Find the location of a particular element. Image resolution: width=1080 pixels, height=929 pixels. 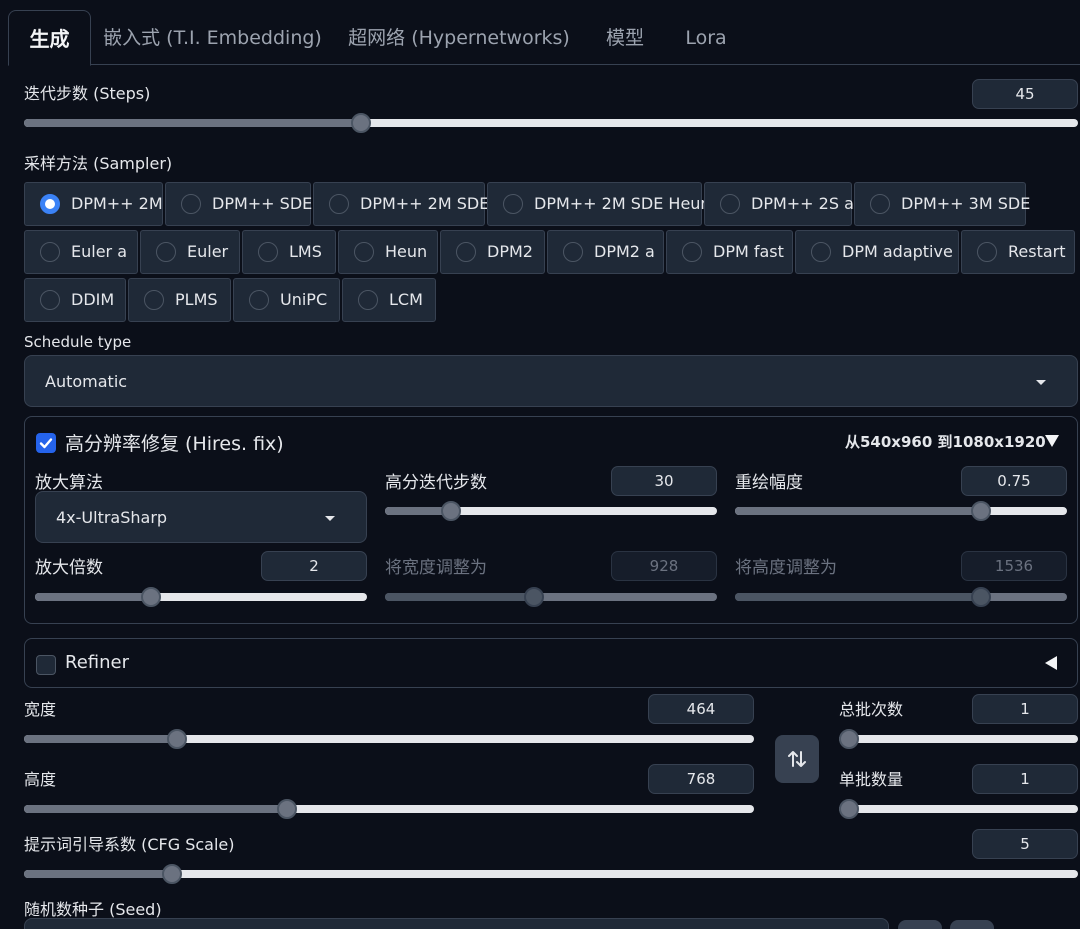

hires-fix-checkbox is located at coordinates (46, 443).